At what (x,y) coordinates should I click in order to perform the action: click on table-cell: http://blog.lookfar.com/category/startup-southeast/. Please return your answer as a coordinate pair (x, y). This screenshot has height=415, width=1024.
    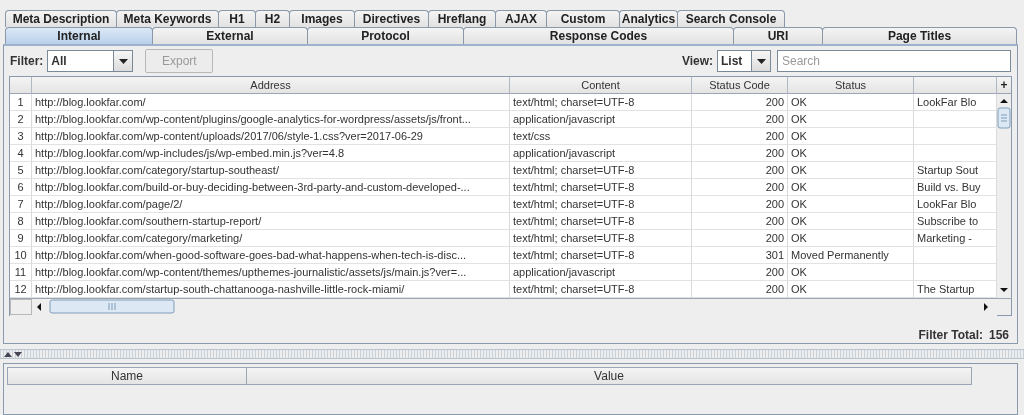
    Looking at the image, I should click on (271, 170).